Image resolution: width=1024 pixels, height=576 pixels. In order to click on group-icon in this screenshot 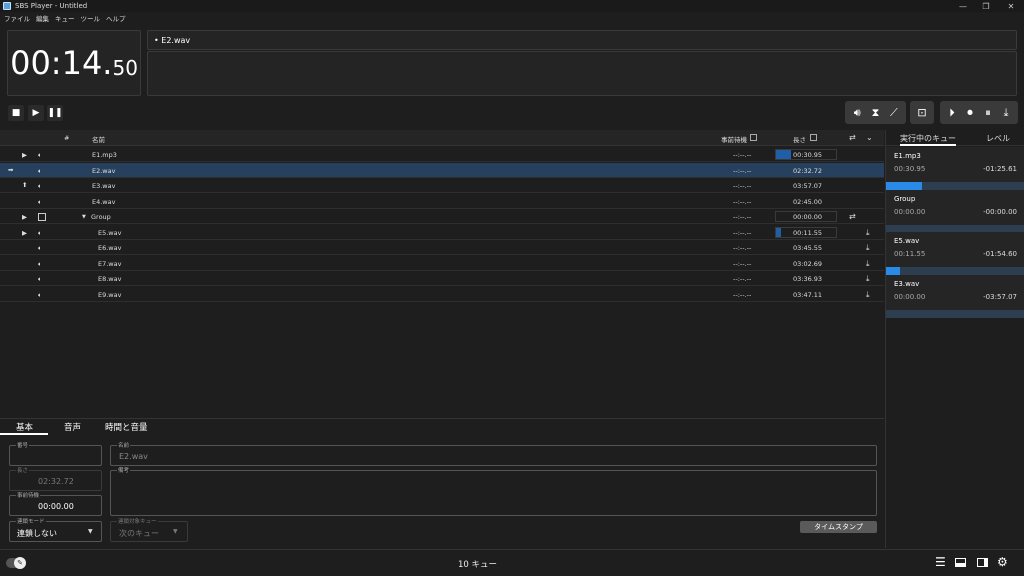, I will do `click(42, 217)`.